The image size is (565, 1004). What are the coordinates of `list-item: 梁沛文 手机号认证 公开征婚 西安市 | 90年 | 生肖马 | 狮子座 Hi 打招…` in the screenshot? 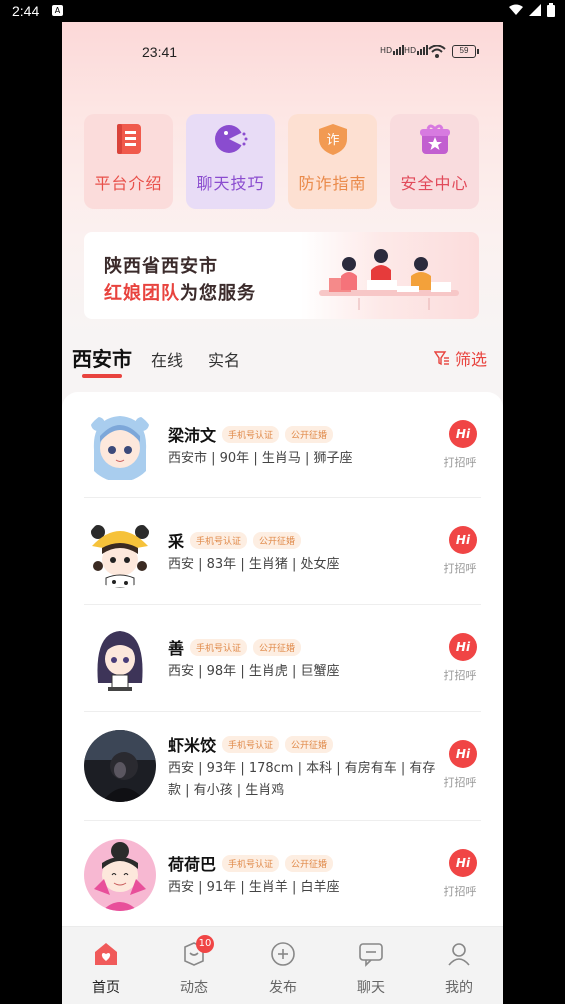 It's located at (282, 445).